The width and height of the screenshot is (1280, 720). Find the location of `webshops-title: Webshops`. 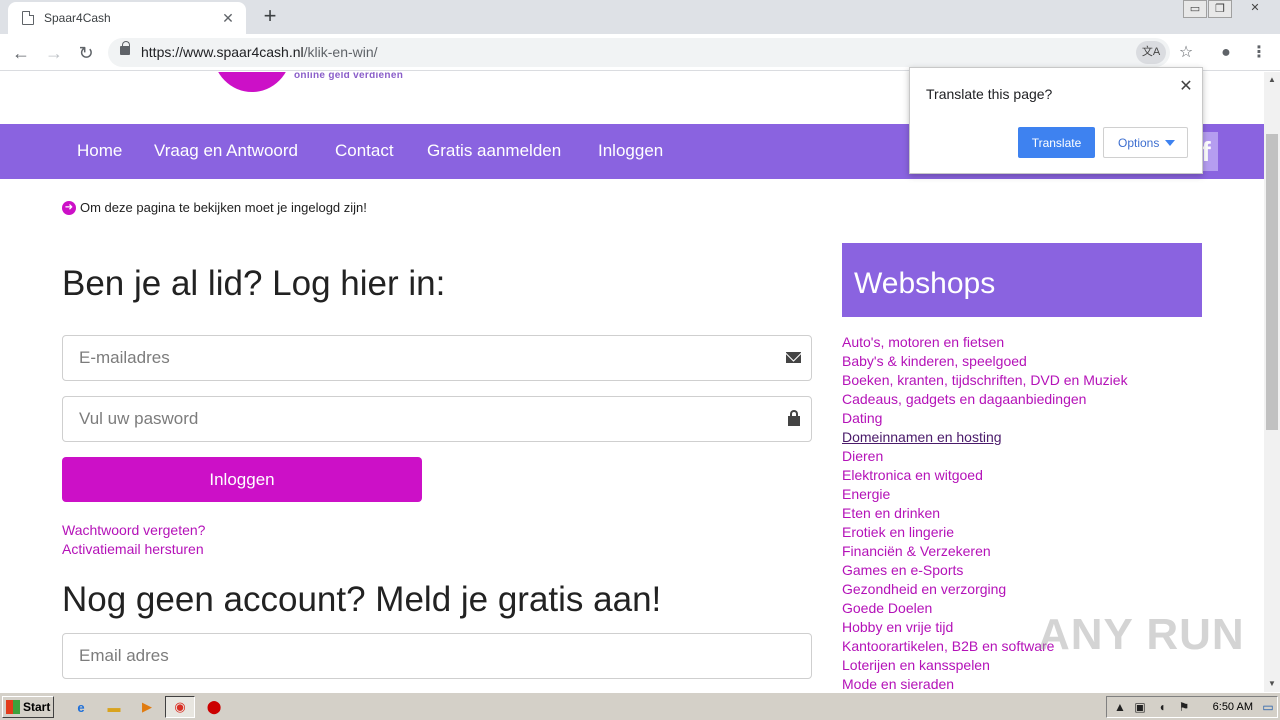

webshops-title: Webshops is located at coordinates (925, 283).